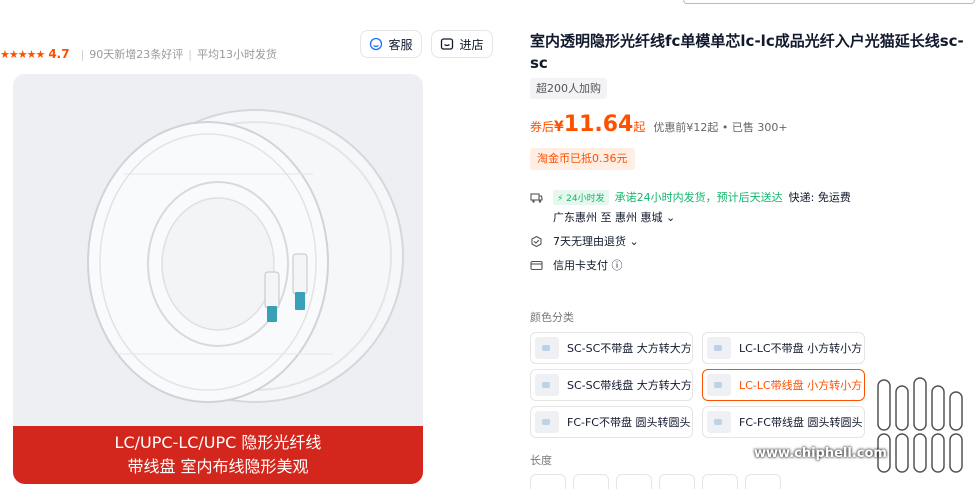 This screenshot has width=980, height=489. I want to click on rating-summary: ★★★★★ 4.7 | 90天新增23条好评 | 平均13小时发货, so click(138, 54).